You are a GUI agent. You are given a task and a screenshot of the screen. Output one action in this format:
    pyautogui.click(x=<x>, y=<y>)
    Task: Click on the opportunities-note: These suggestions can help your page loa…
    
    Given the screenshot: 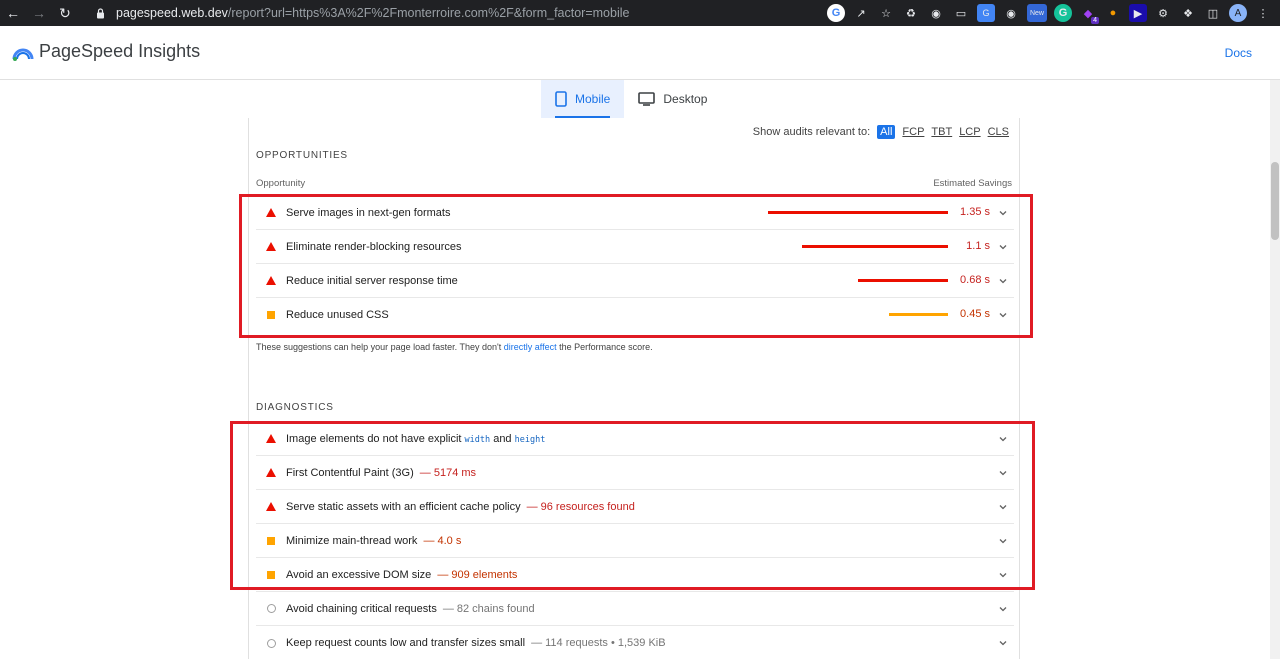 What is the action you would take?
    pyautogui.click(x=454, y=347)
    